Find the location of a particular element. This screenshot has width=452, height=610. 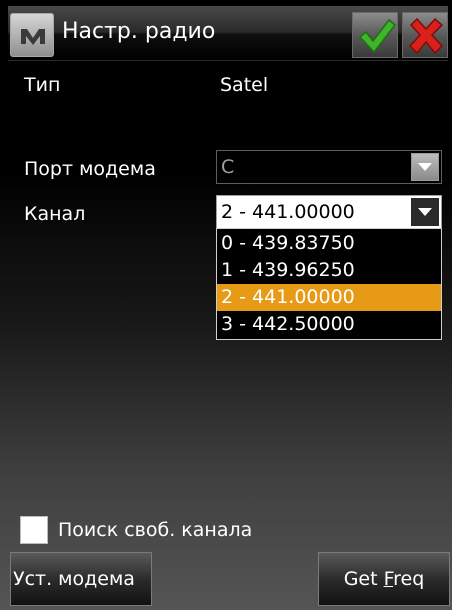

channel-select-value: 2 - 441.00000 is located at coordinates (288, 212).